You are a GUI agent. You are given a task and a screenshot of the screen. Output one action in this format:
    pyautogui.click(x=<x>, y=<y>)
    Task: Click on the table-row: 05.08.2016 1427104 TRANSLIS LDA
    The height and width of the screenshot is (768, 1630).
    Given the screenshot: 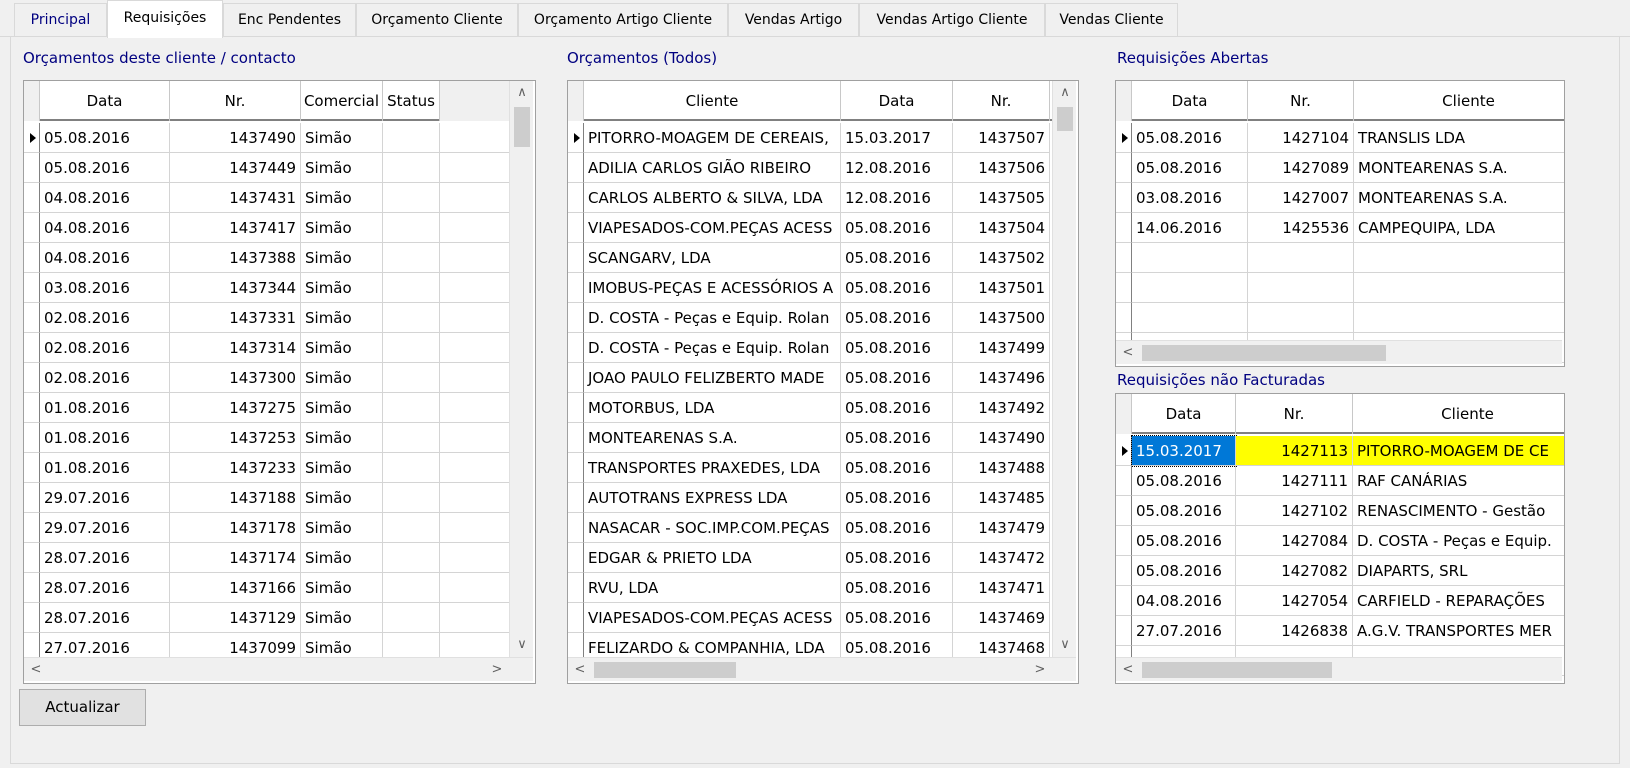 What is the action you would take?
    pyautogui.click(x=1340, y=138)
    